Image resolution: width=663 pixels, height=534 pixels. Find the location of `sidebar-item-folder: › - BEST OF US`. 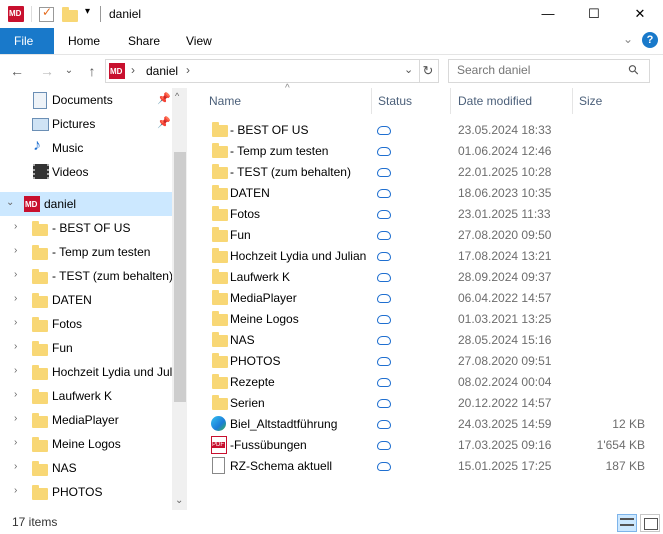

sidebar-item-folder: › - BEST OF US is located at coordinates (86, 228).